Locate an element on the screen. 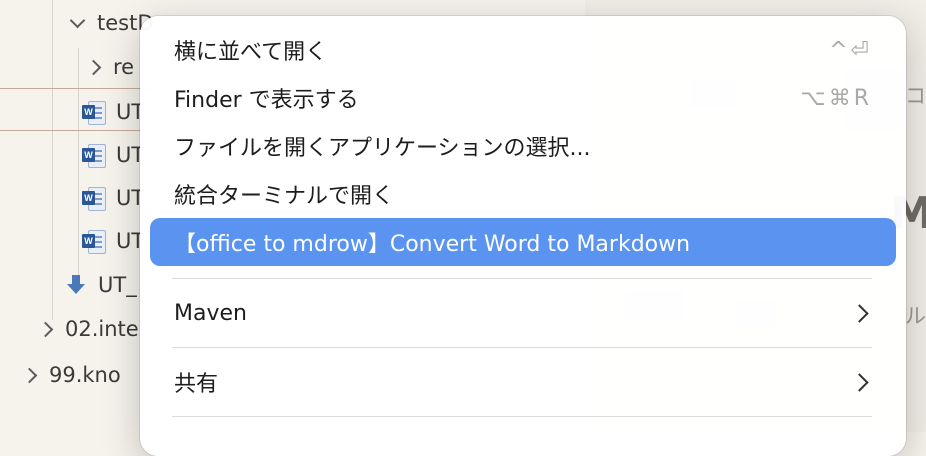 This screenshot has height=456, width=926. tree-item-02-folder: 02.inte is located at coordinates (88, 329).